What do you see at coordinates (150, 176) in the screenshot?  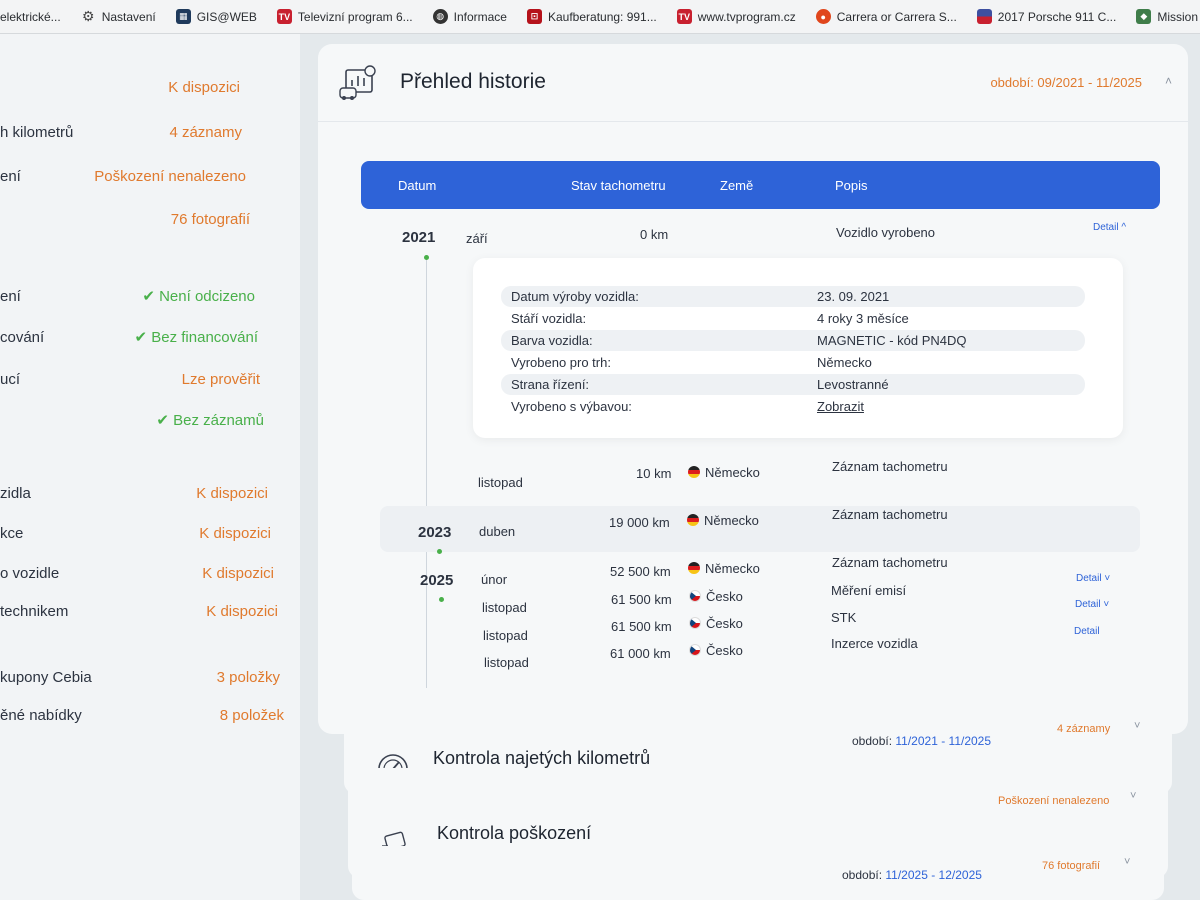 I see `summary-row: ení Poškození nenalezeno` at bounding box center [150, 176].